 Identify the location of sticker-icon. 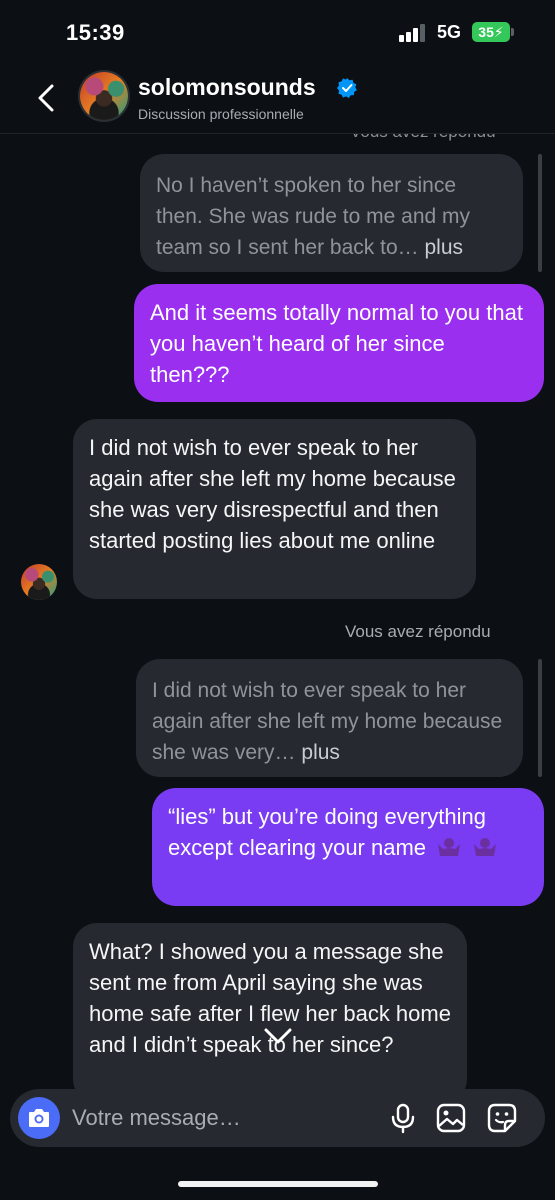
(502, 1118).